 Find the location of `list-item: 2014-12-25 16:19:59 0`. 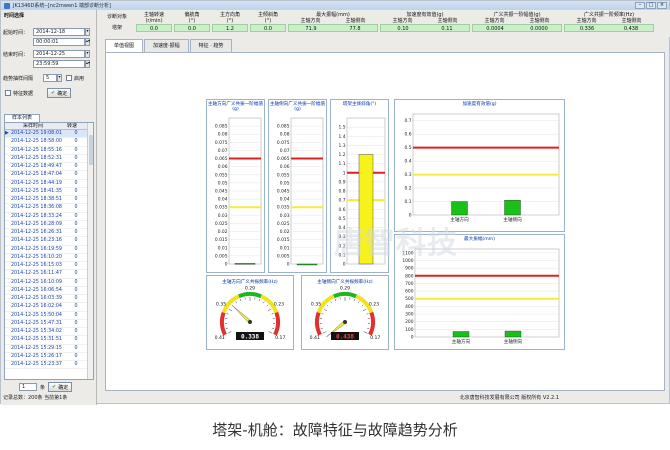

list-item: 2014-12-25 16:19:59 0 is located at coordinates (49, 250).